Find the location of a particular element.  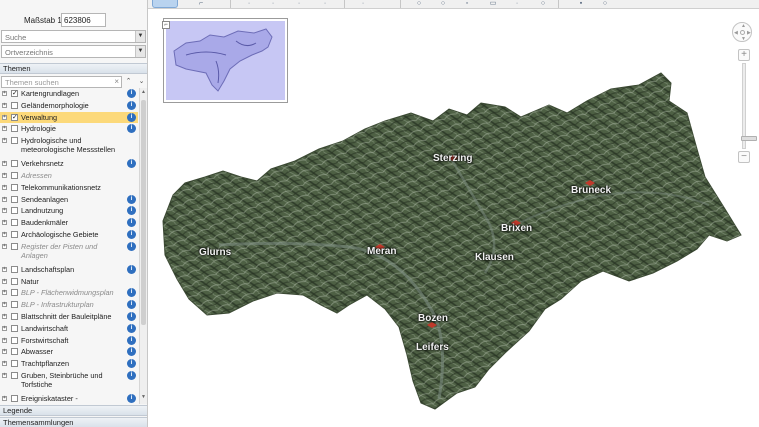

point-tool-icon: · is located at coordinates (249, 4).